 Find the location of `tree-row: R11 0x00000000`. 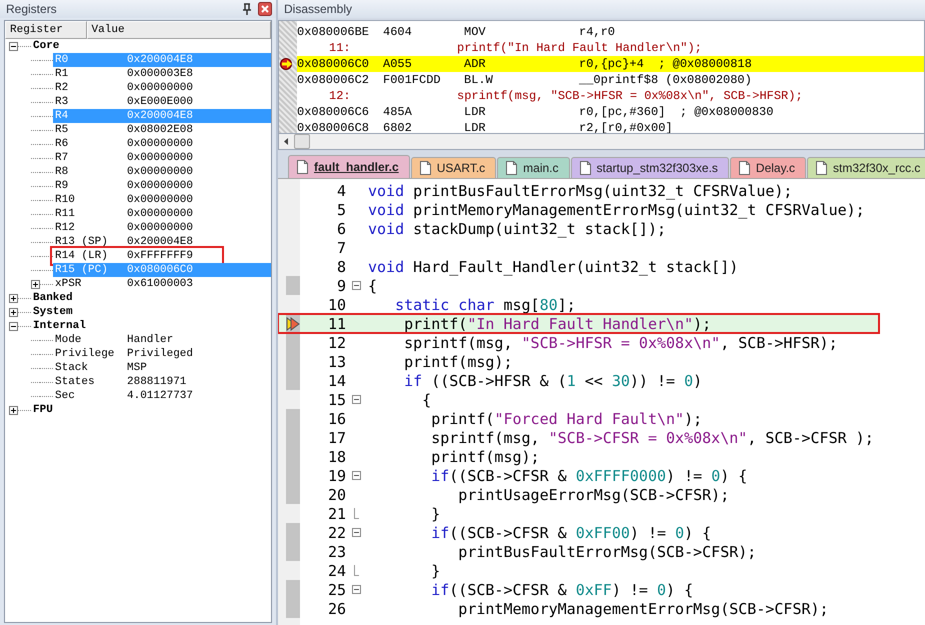

tree-row: R11 0x00000000 is located at coordinates (162, 214).